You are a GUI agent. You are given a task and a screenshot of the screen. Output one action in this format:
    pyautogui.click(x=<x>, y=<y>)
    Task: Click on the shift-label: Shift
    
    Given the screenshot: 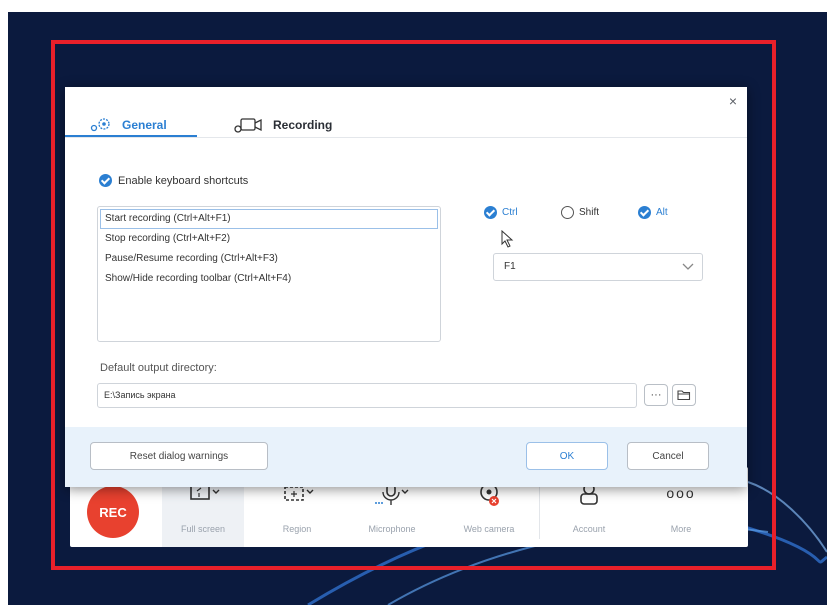 What is the action you would take?
    pyautogui.click(x=589, y=212)
    